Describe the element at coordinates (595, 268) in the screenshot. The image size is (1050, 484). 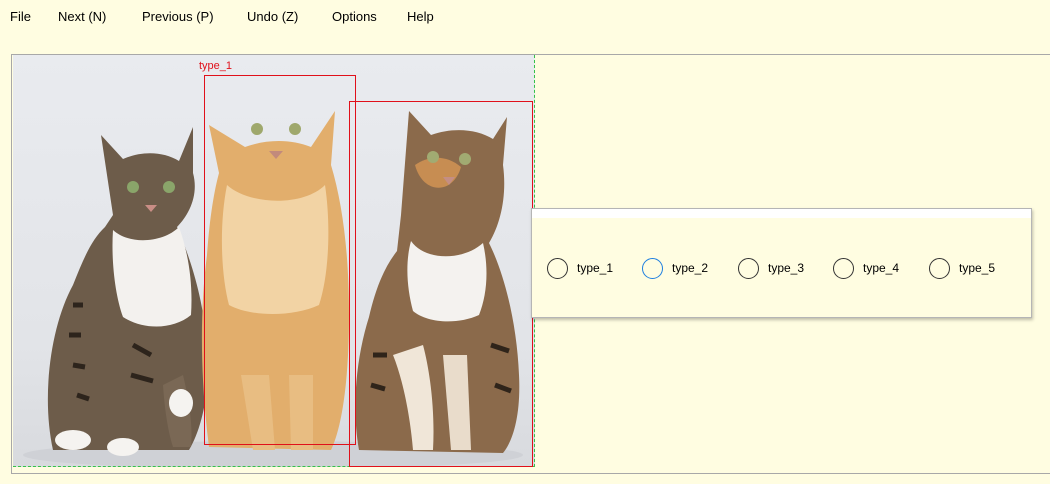
I see `radio-label: type_1` at that location.